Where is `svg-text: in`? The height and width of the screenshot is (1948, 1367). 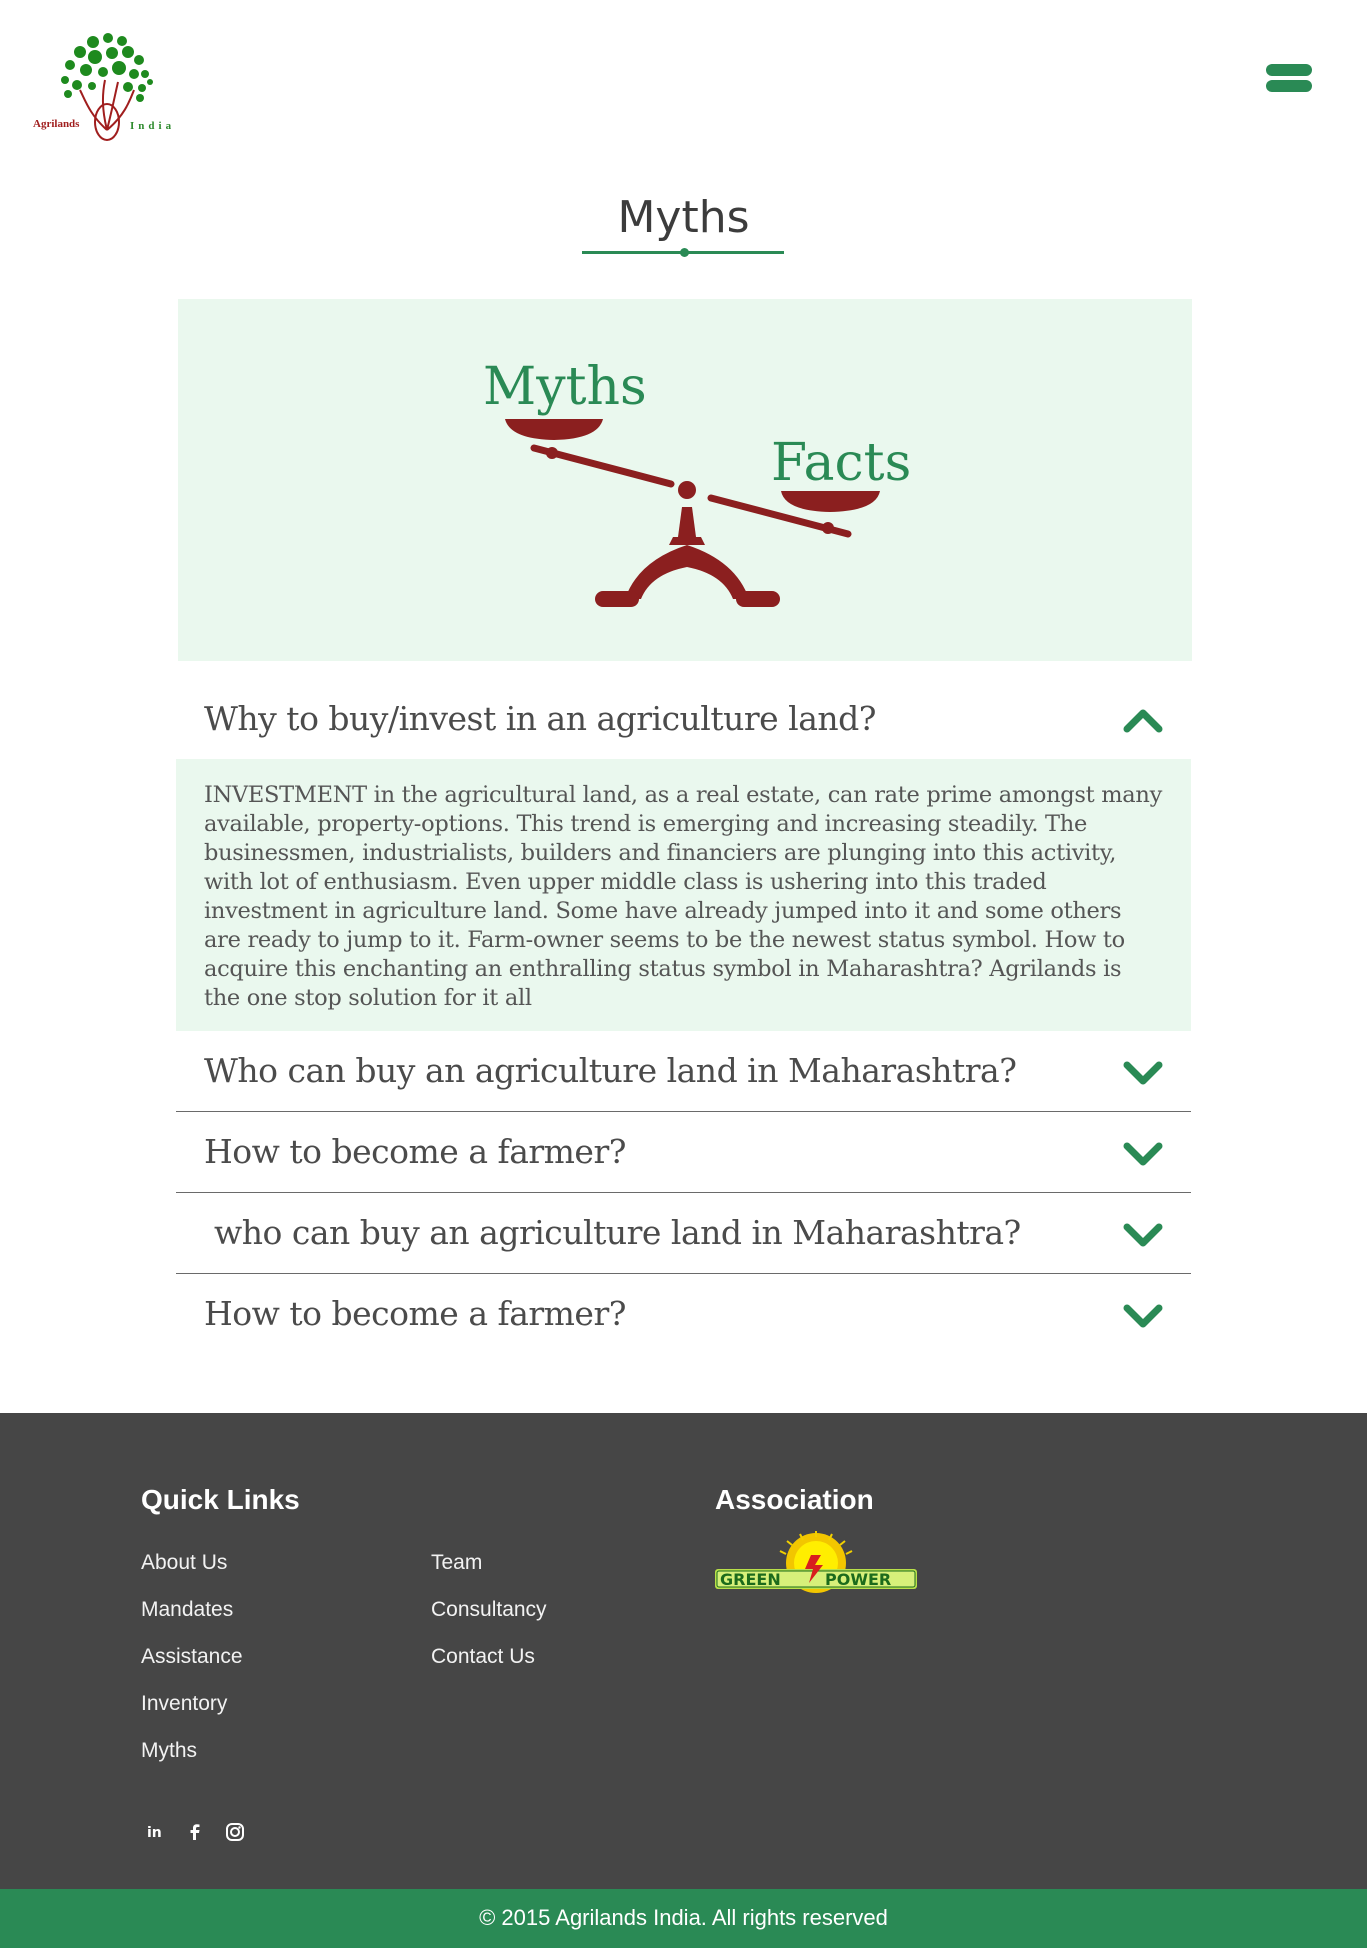
svg-text: in is located at coordinates (154, 1833).